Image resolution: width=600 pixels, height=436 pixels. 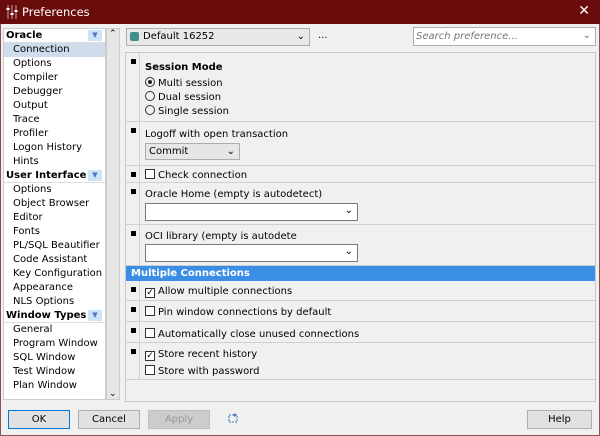 I want to click on radio-single-session: Single session, so click(x=187, y=111).